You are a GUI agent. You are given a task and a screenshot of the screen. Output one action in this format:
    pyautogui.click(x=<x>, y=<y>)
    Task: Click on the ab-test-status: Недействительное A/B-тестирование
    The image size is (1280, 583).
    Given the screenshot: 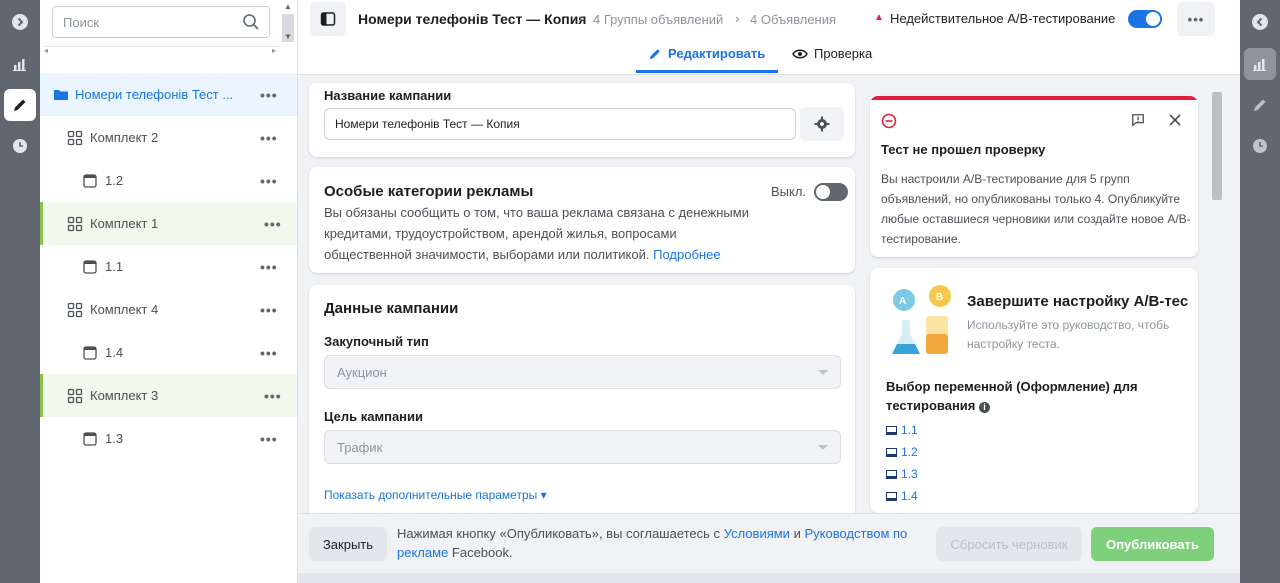 What is the action you would take?
    pyautogui.click(x=1003, y=18)
    